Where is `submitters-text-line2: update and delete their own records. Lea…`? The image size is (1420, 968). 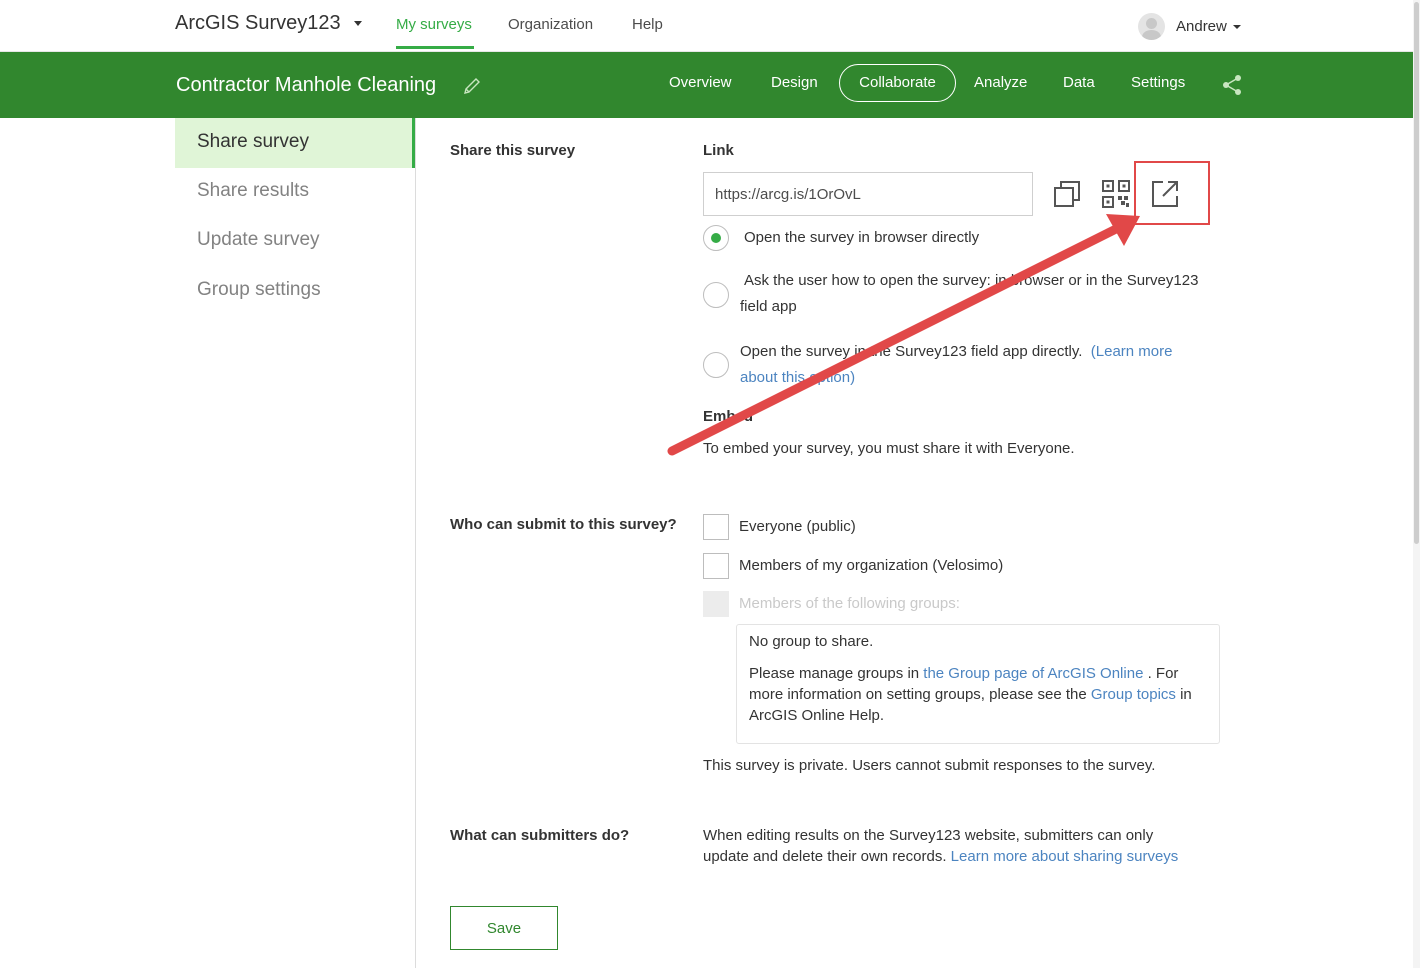
submitters-text-line2: update and delete their own records. Lea… is located at coordinates (940, 856).